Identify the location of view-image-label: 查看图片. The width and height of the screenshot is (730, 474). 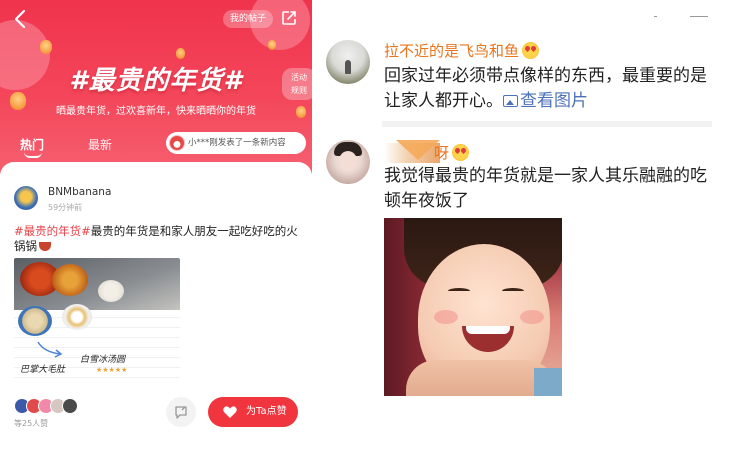
(554, 101).